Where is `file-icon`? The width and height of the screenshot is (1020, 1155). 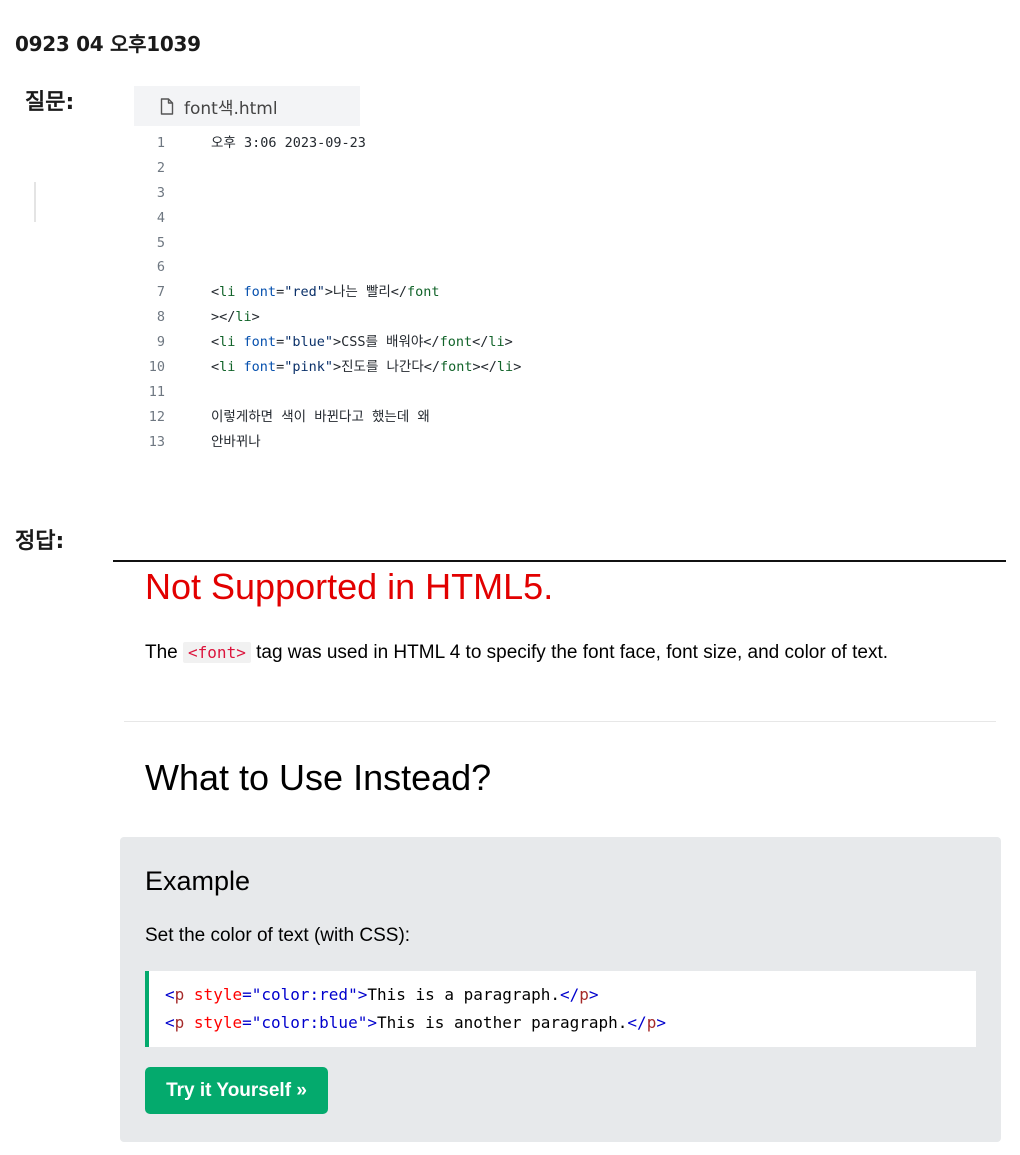 file-icon is located at coordinates (167, 106).